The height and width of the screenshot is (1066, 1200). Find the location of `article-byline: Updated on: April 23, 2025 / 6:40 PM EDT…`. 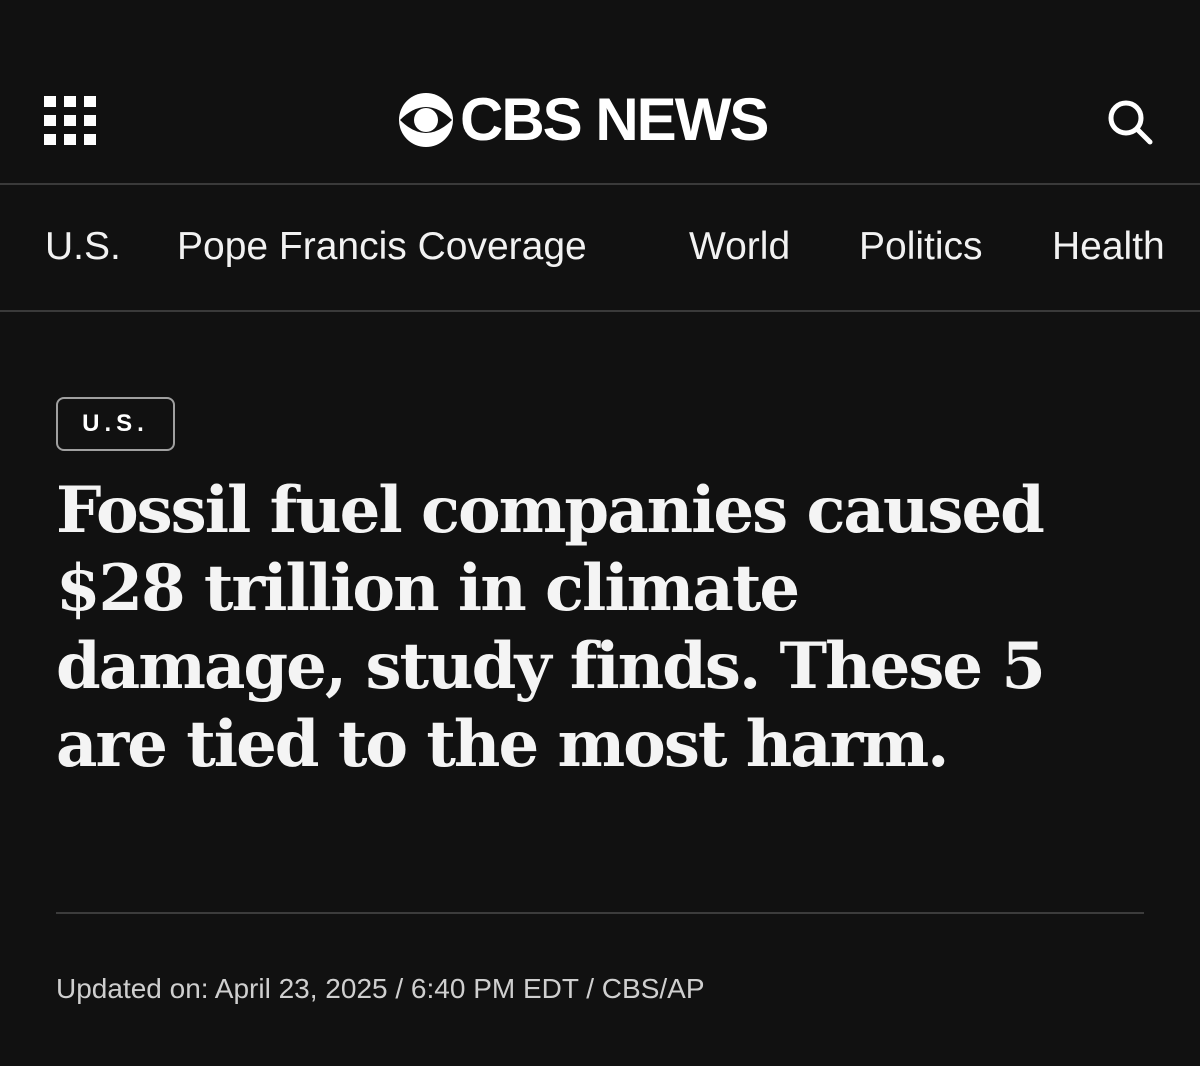

article-byline: Updated on: April 23, 2025 / 6:40 PM EDT… is located at coordinates (380, 988).